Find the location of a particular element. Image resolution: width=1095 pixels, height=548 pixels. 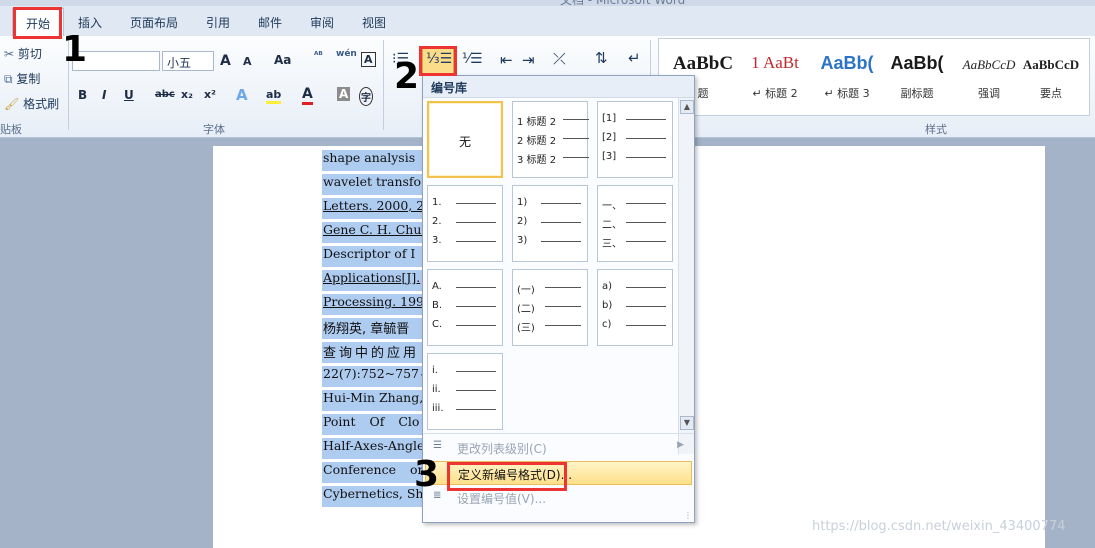

doc-line: 杨翔英, 章毓晋 is located at coordinates (374, 328).